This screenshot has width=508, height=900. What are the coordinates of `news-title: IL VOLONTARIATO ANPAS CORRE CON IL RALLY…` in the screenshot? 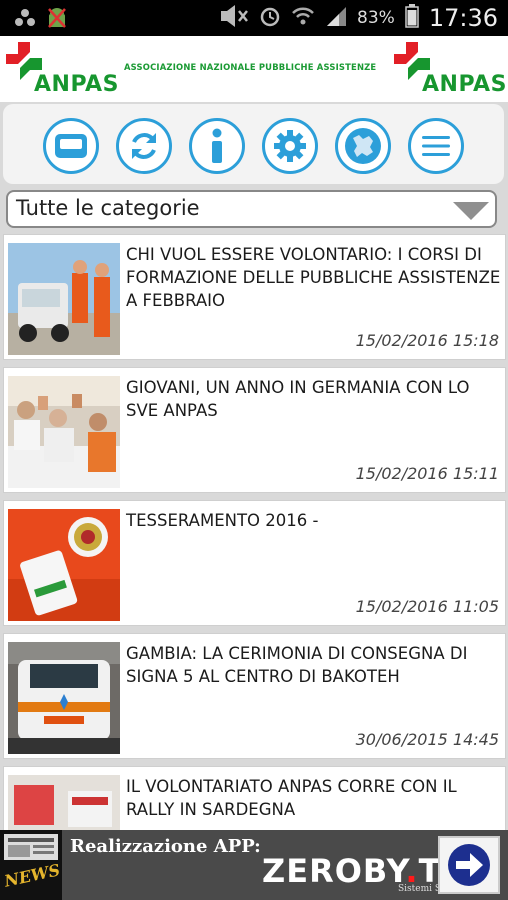 It's located at (291, 798).